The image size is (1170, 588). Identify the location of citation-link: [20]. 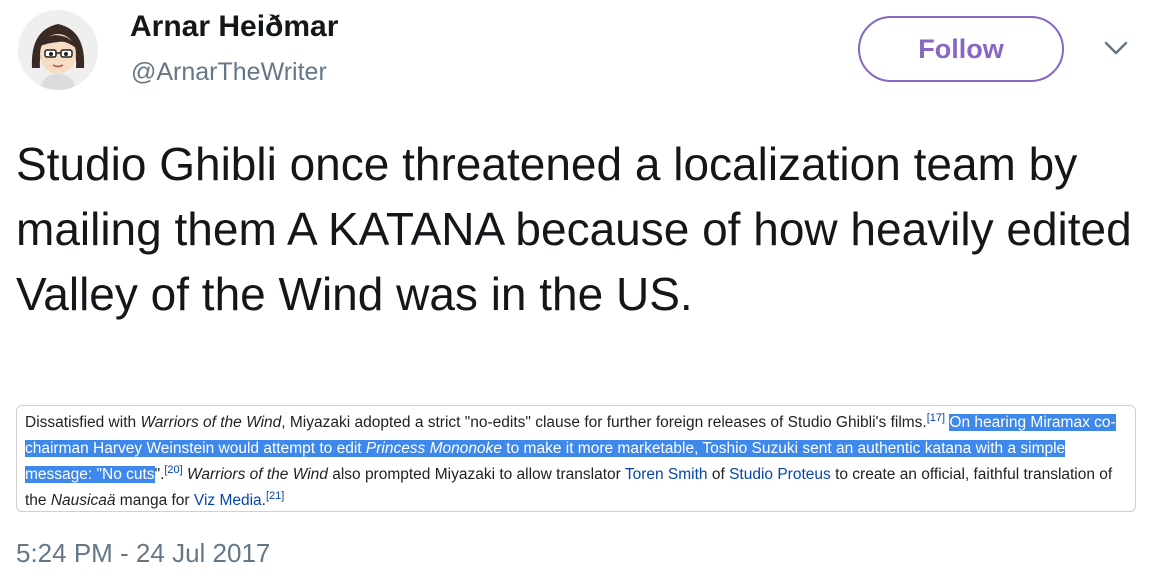
(173, 470).